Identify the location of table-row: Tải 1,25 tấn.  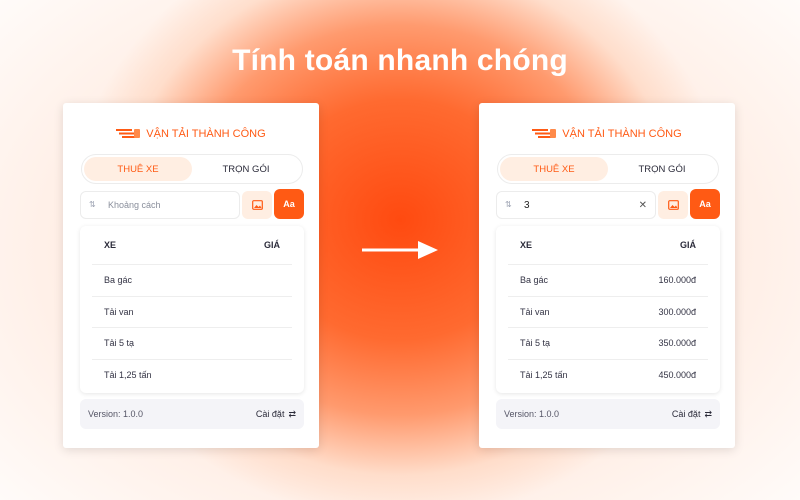
(192, 374).